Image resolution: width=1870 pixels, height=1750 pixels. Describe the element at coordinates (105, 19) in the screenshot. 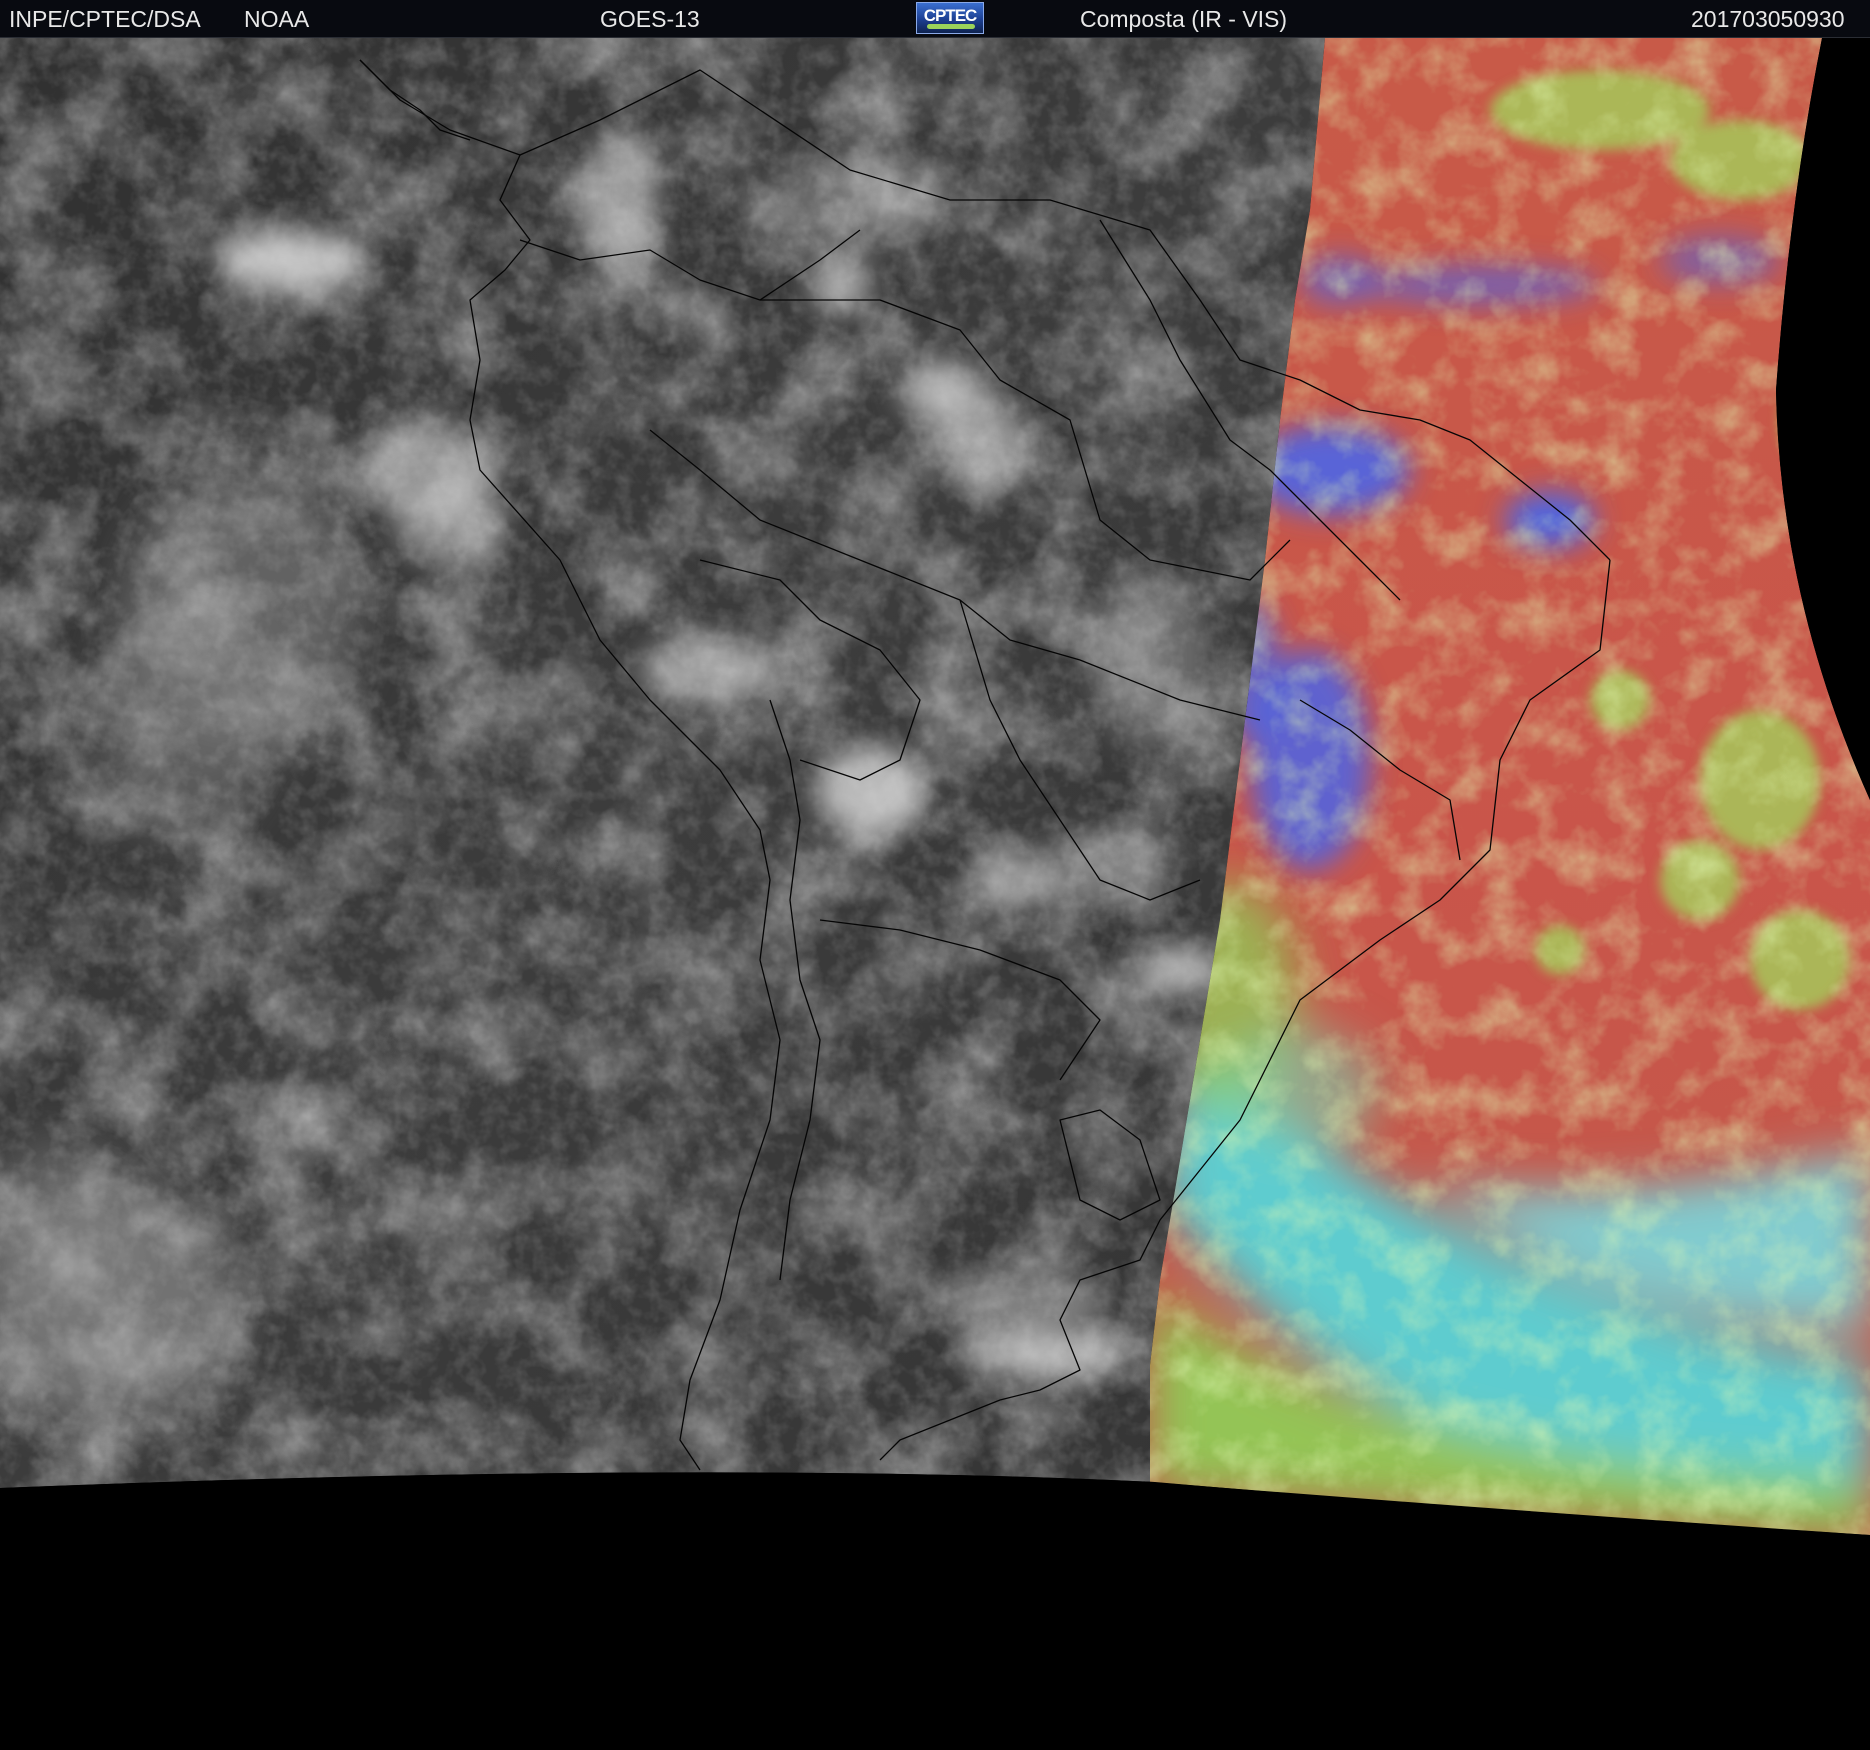

I see `institution-label: INPE/CPTEC/DSA` at that location.